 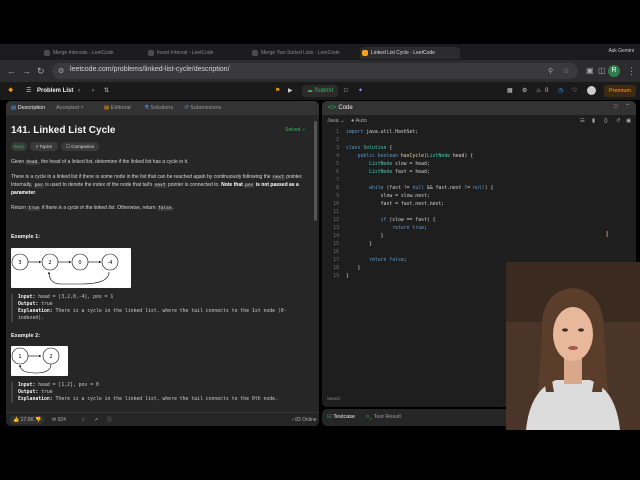 I want to click on node-label: 0, so click(x=79, y=263).